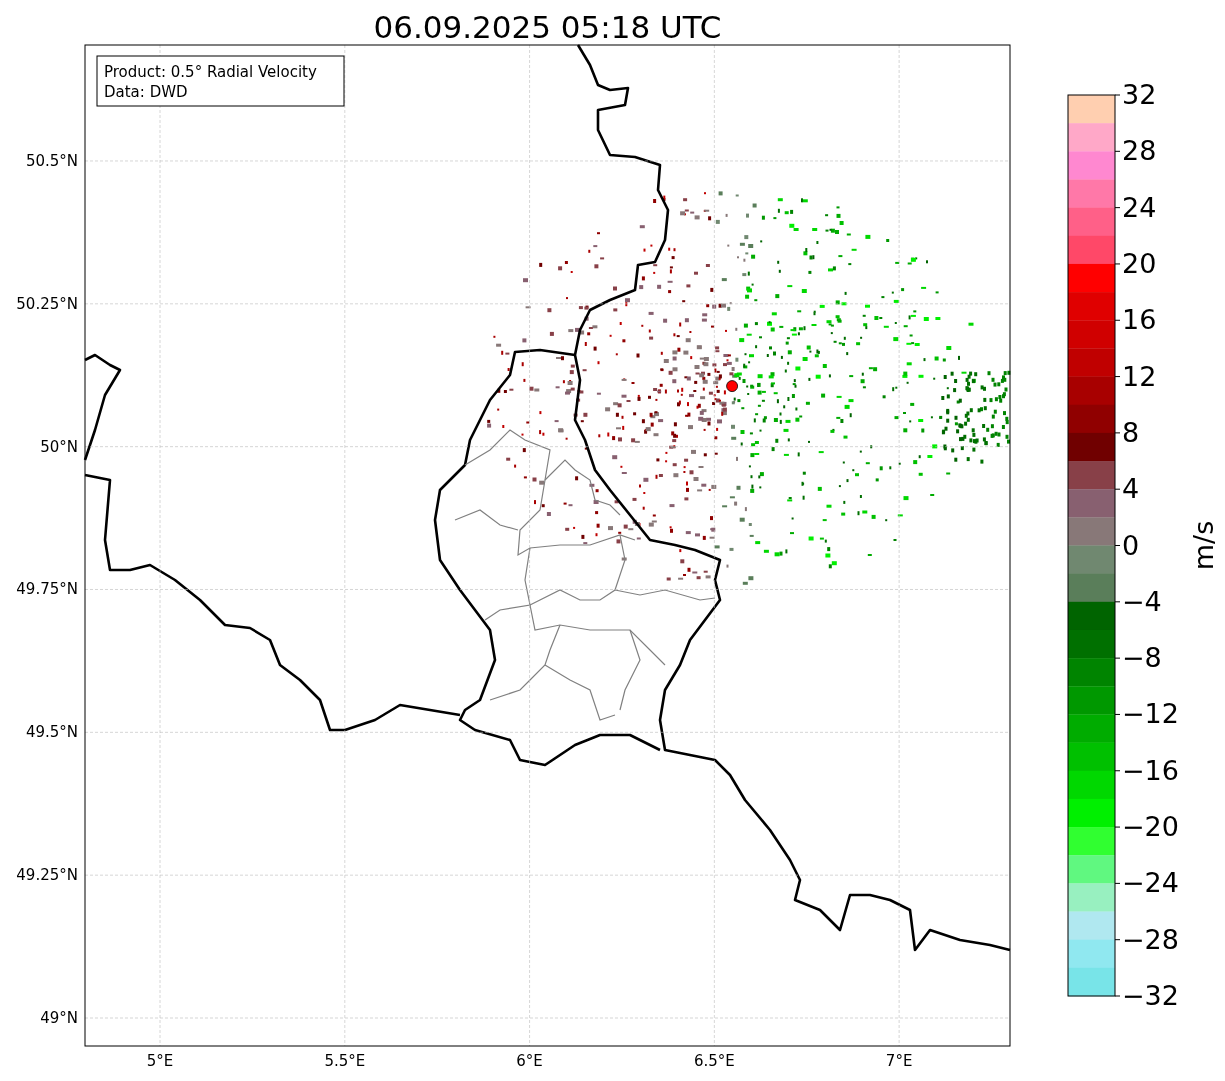 The image size is (1225, 1081). Describe the element at coordinates (1150, 827) in the screenshot. I see `colorbar-tick-label: −20` at that location.